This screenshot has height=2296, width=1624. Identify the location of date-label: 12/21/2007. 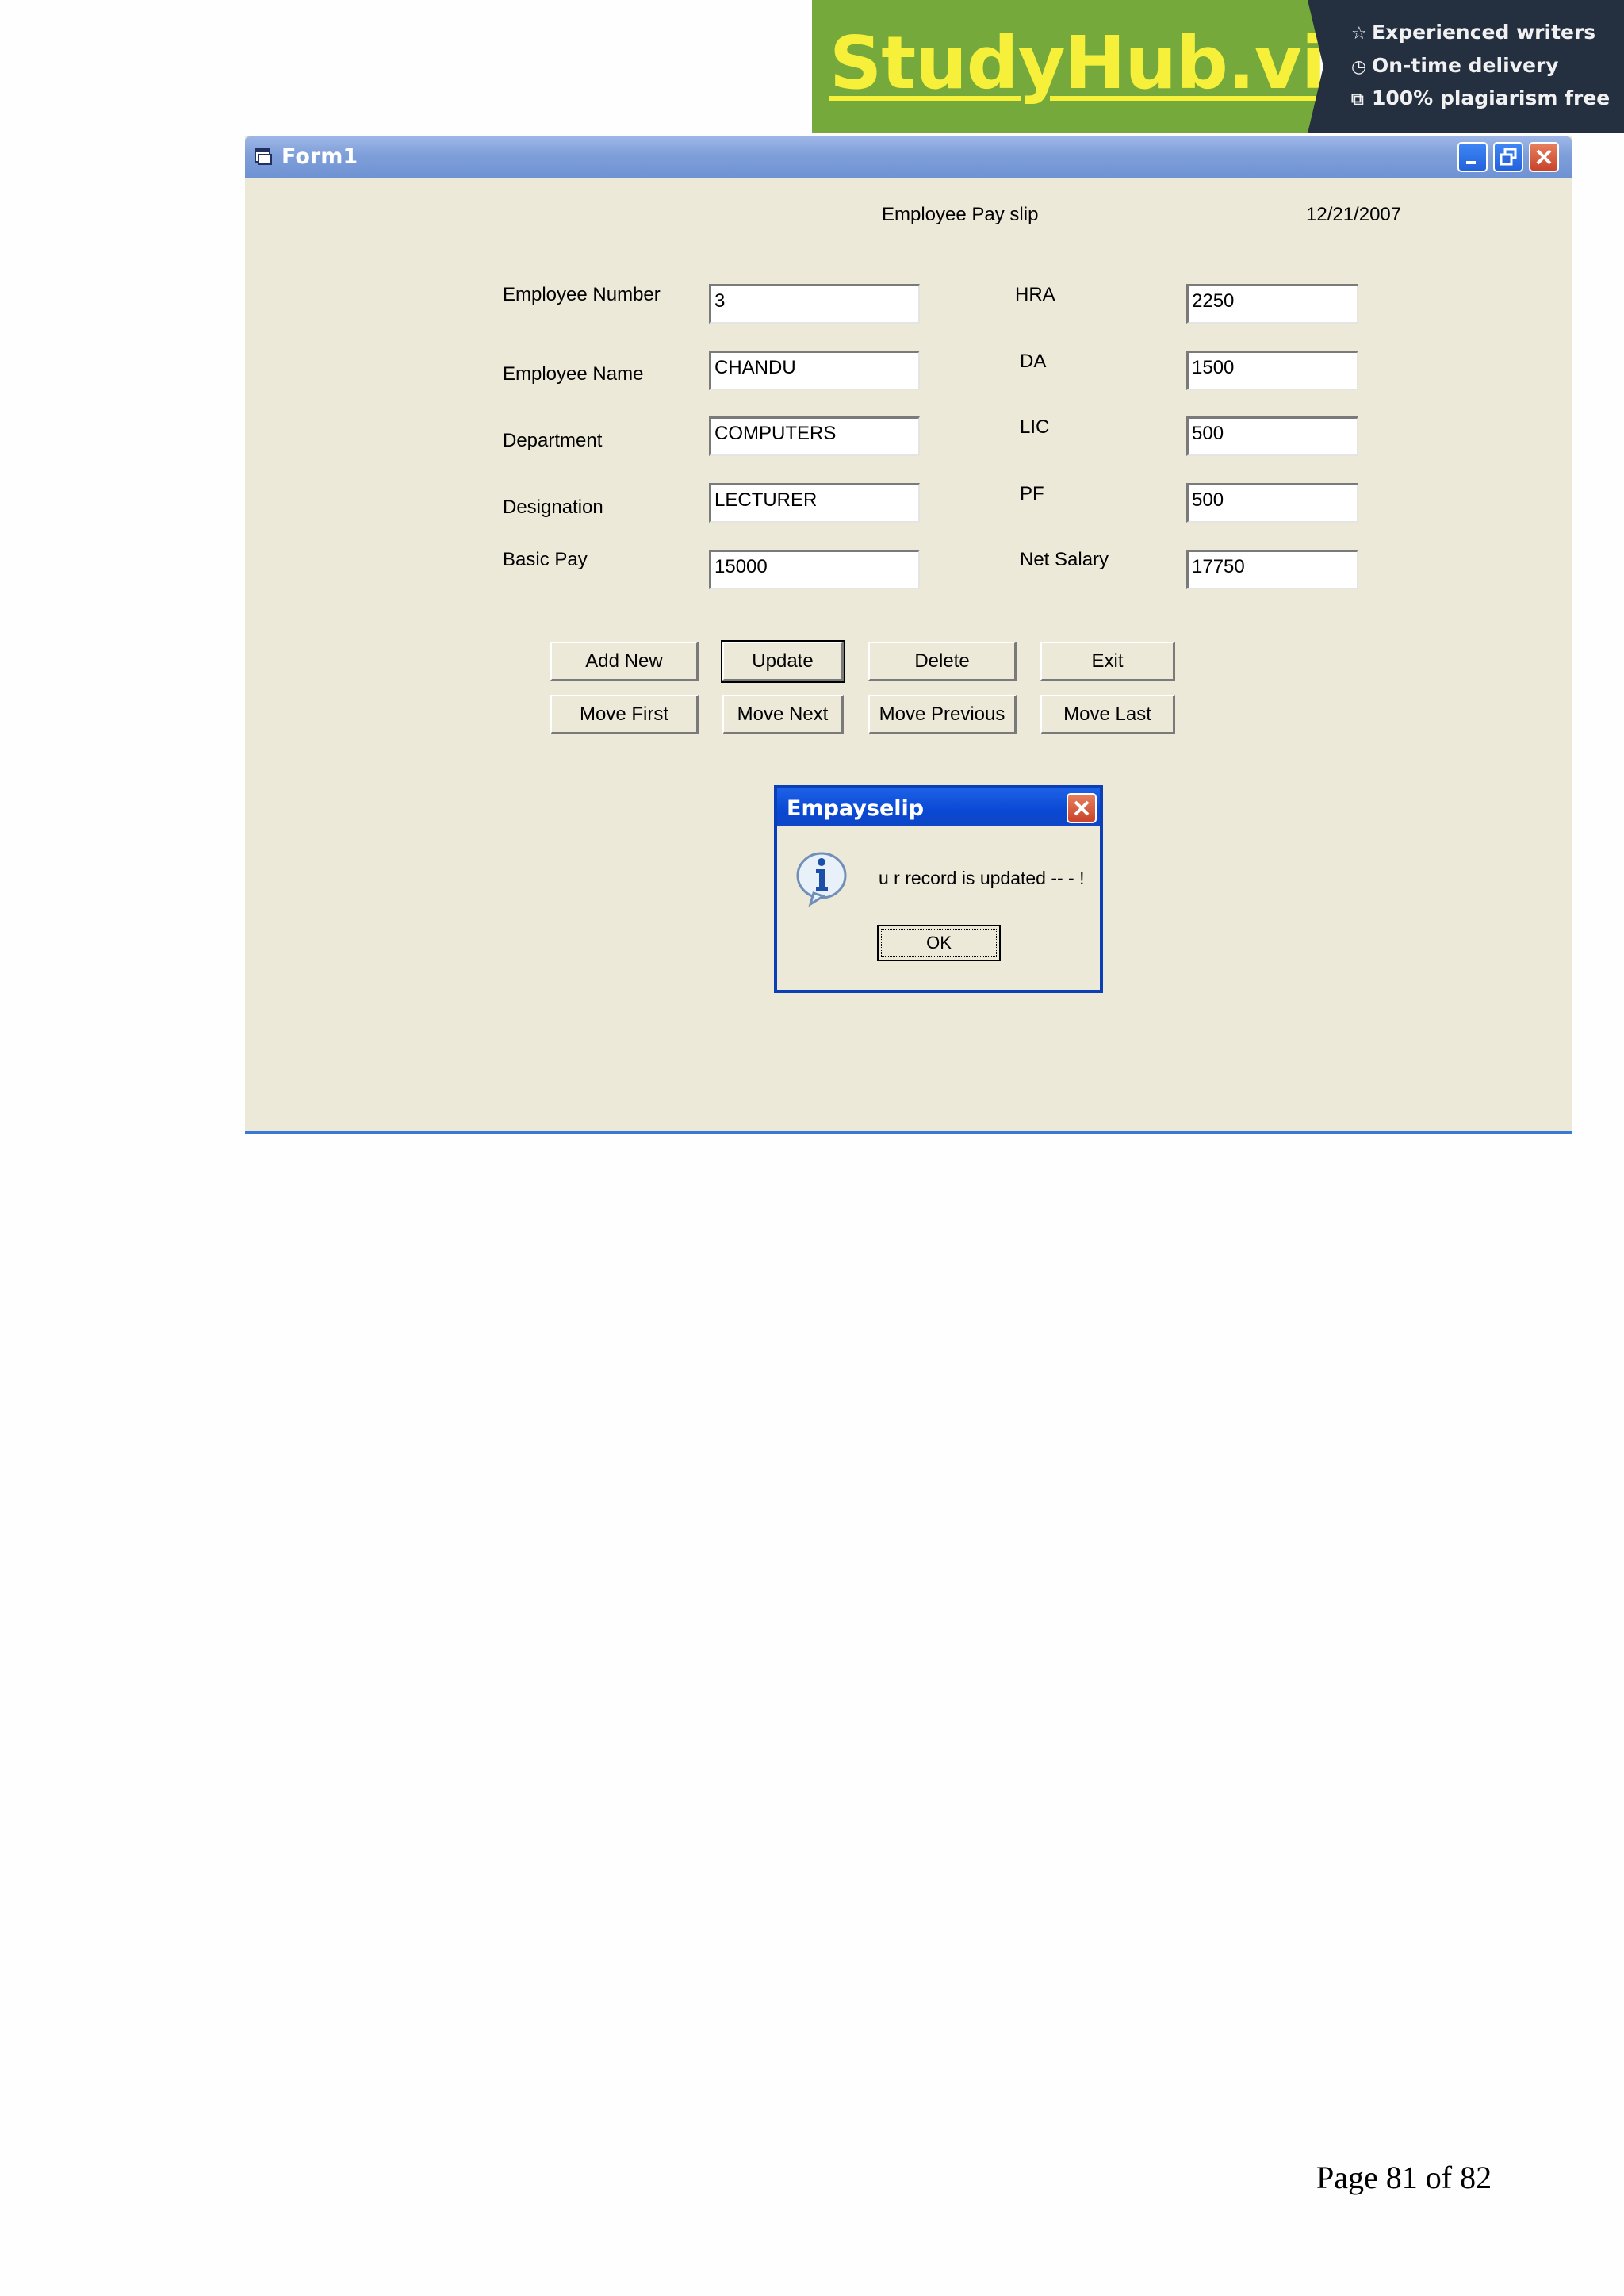
(1354, 214).